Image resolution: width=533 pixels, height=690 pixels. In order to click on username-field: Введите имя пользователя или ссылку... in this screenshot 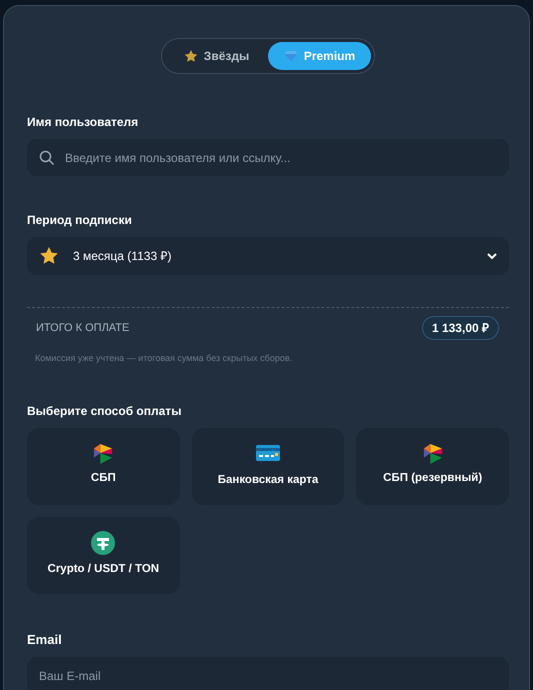, I will do `click(268, 157)`.